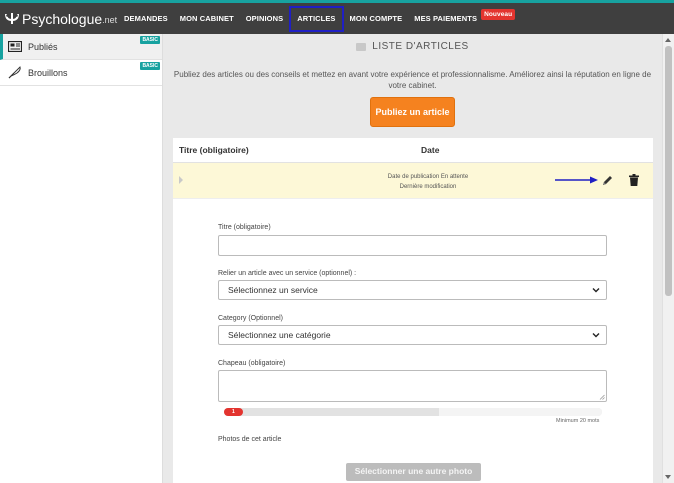 This screenshot has width=674, height=483. What do you see at coordinates (668, 40) in the screenshot?
I see `scroll-up-arrow-icon` at bounding box center [668, 40].